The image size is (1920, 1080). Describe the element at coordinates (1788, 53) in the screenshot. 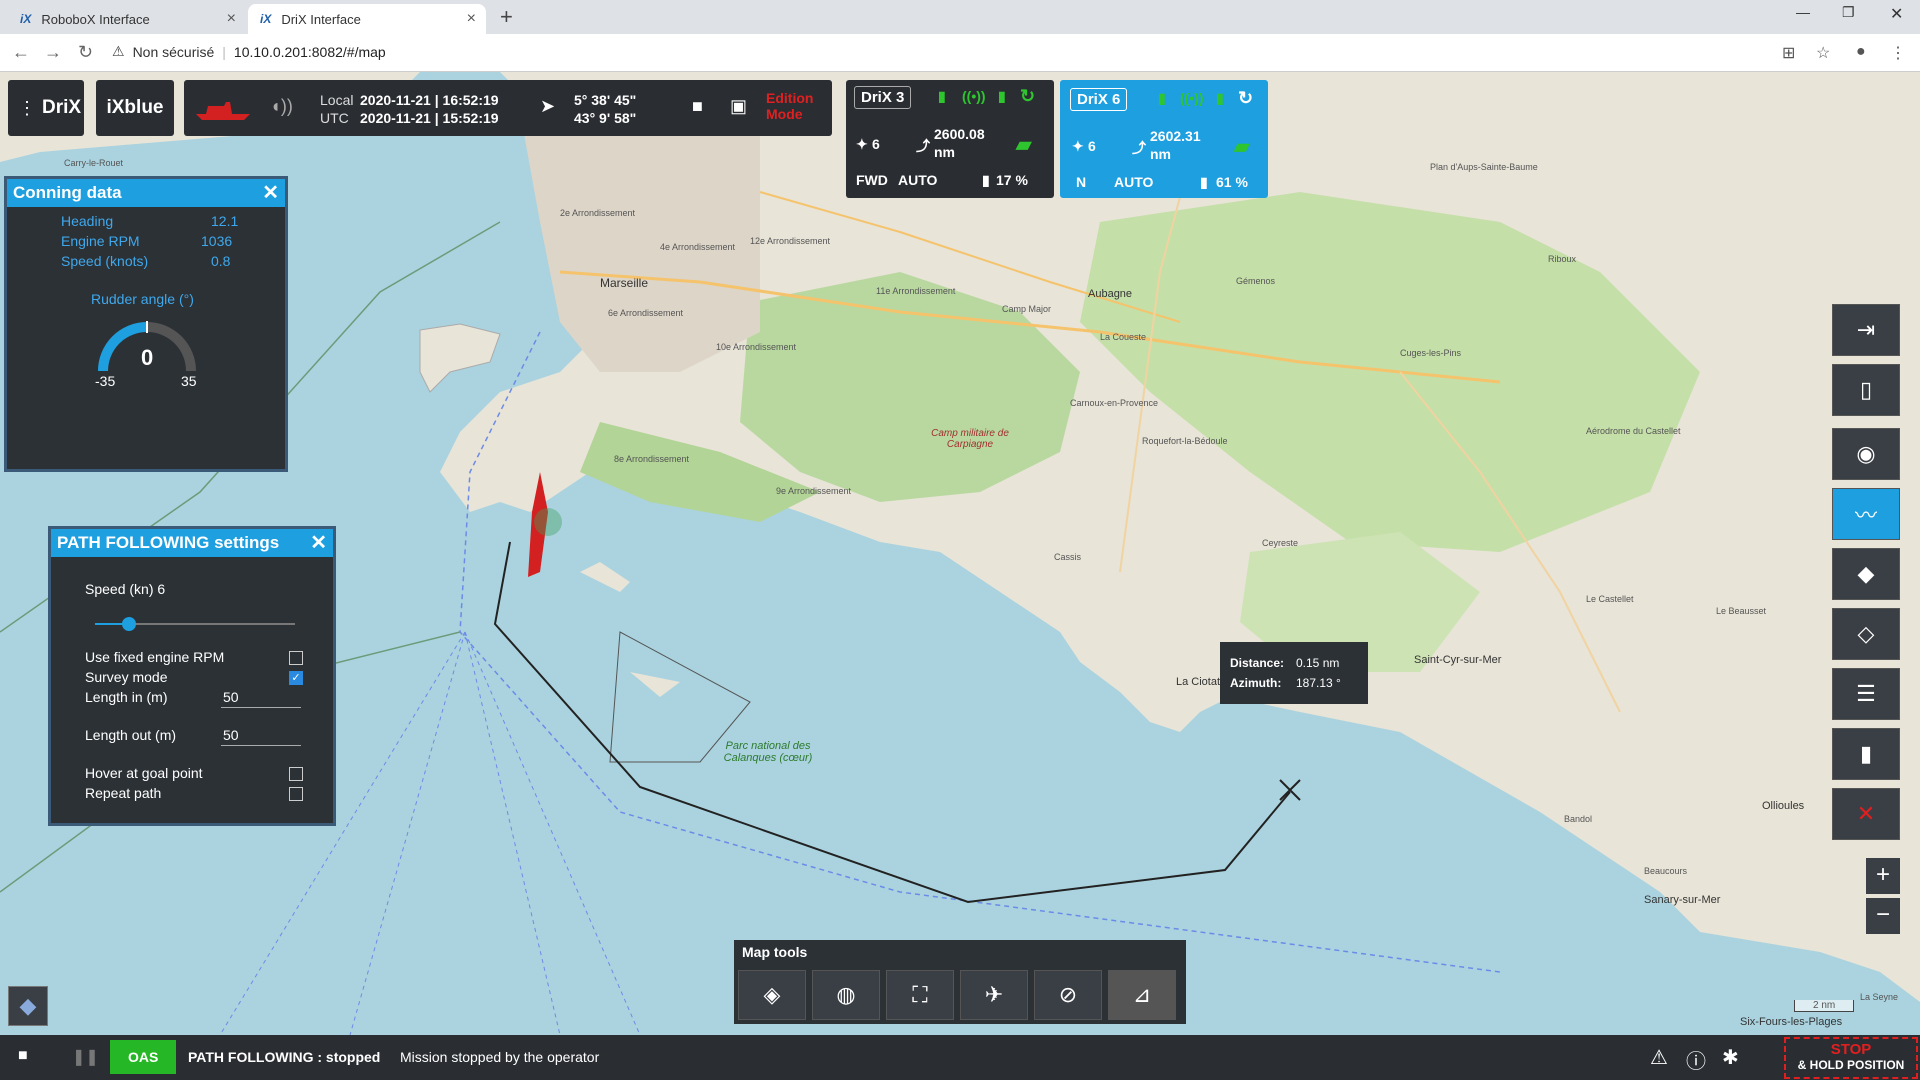

I see `translate-icon: ⊞` at that location.